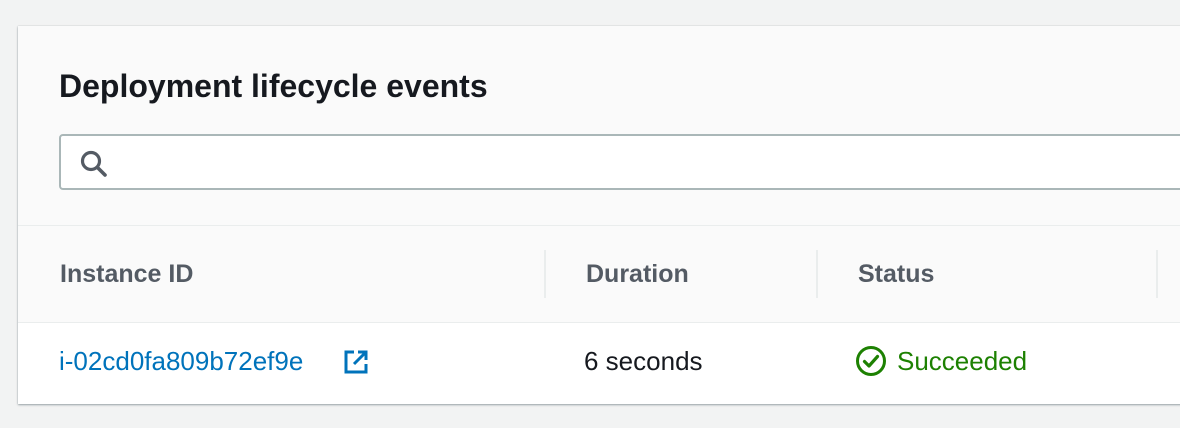 The height and width of the screenshot is (428, 1180). I want to click on instance-id-link: i-02cd0fa809b72ef9e, so click(181, 361).